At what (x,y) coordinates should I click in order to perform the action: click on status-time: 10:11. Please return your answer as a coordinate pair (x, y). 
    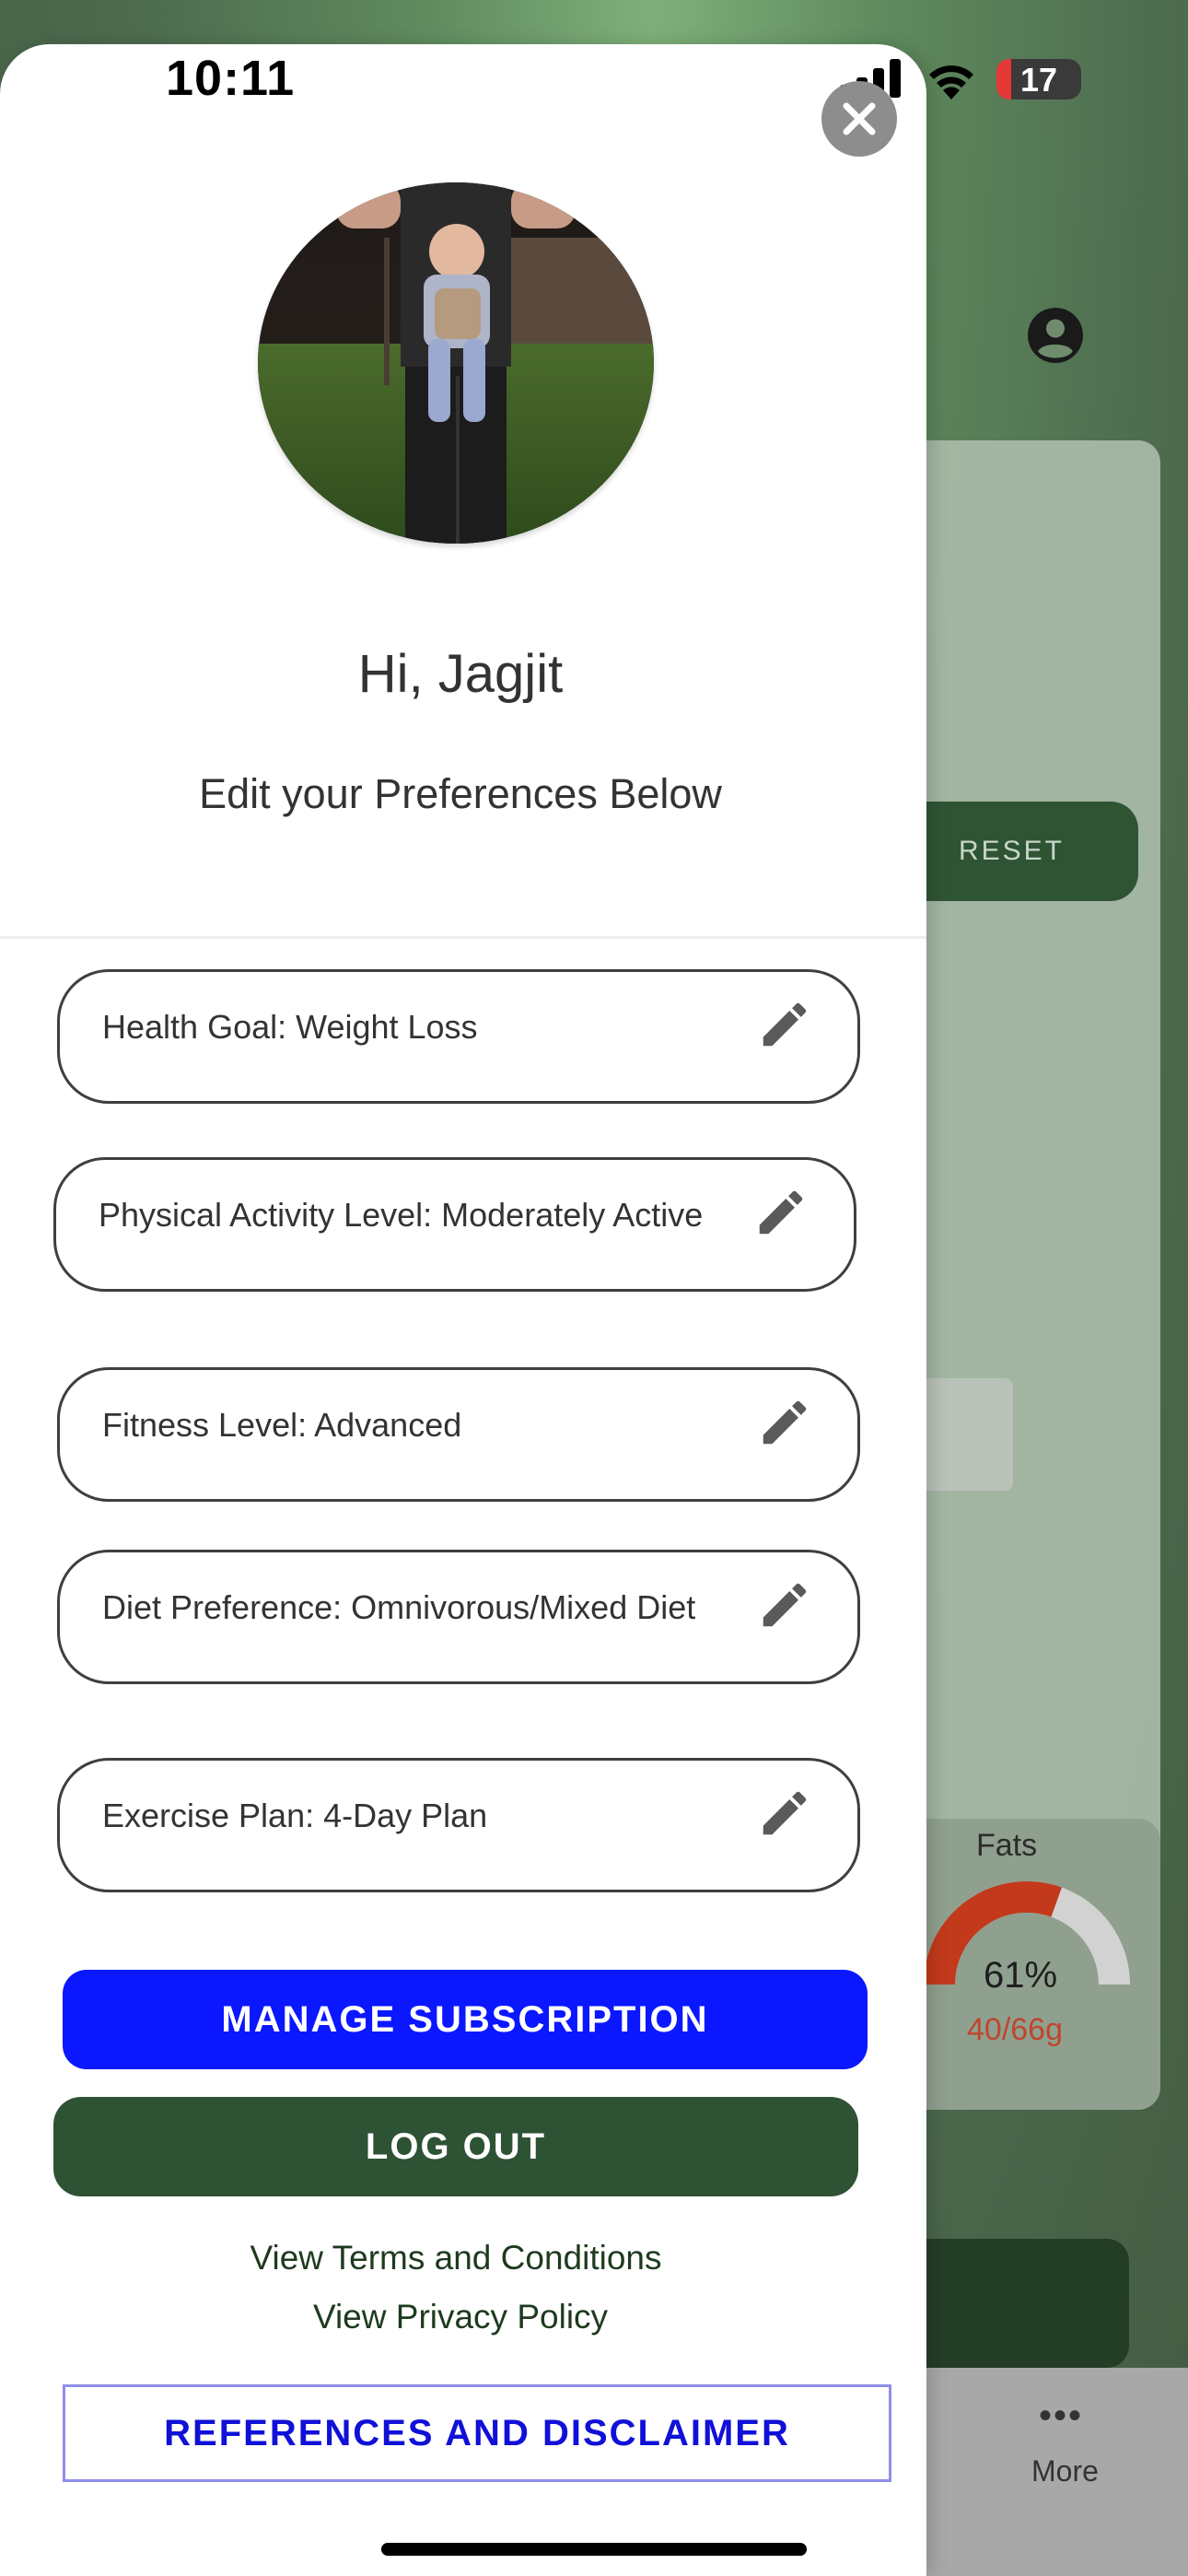
    Looking at the image, I should click on (231, 78).